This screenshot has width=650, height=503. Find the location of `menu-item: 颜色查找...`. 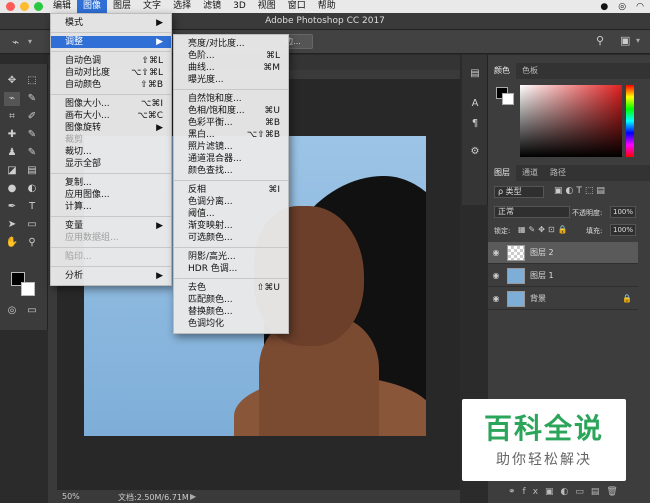

menu-item: 颜色查找... is located at coordinates (231, 171).